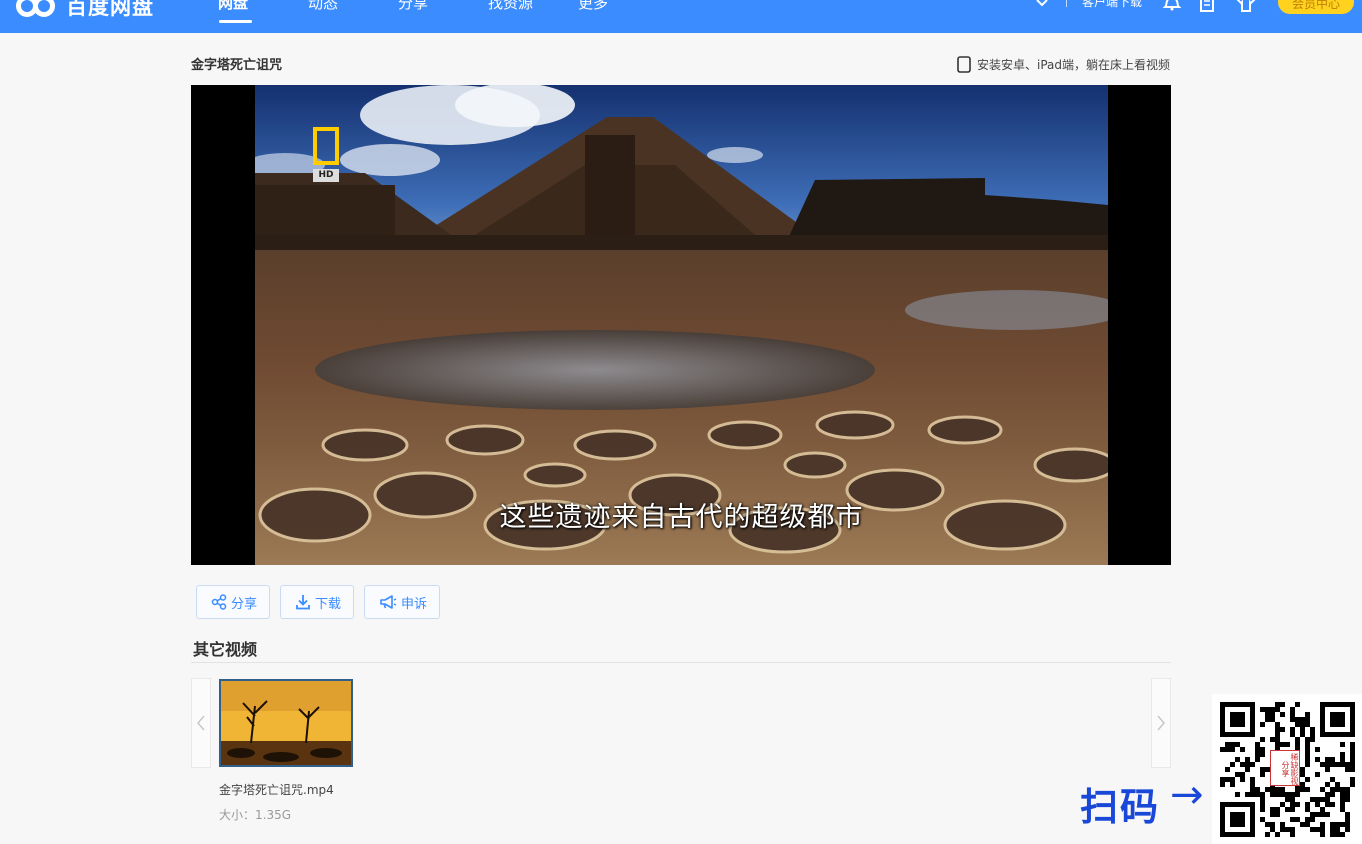  Describe the element at coordinates (681, 517) in the screenshot. I see `video-subtitle: 这些遗迹来自古代的超级都市` at that location.